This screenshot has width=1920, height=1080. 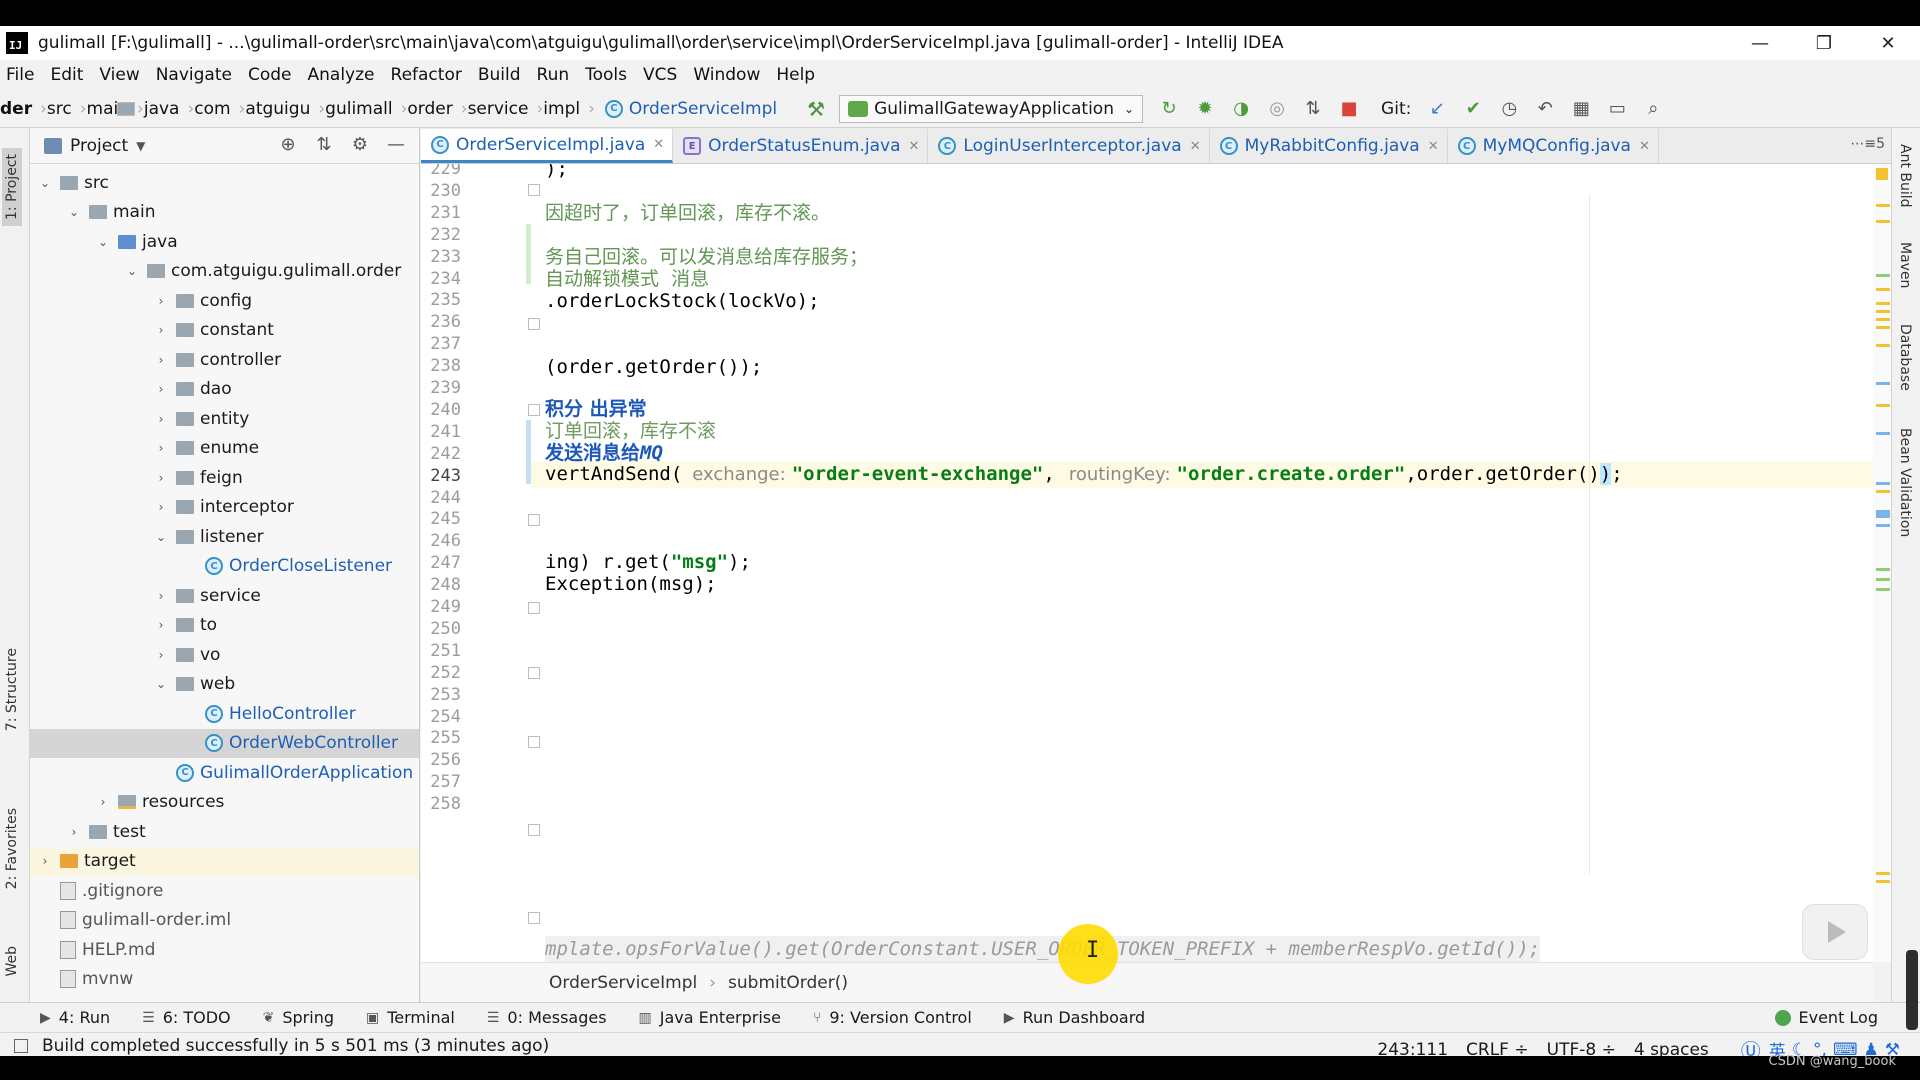 What do you see at coordinates (1905, 357) in the screenshot?
I see `tab-database: Database` at bounding box center [1905, 357].